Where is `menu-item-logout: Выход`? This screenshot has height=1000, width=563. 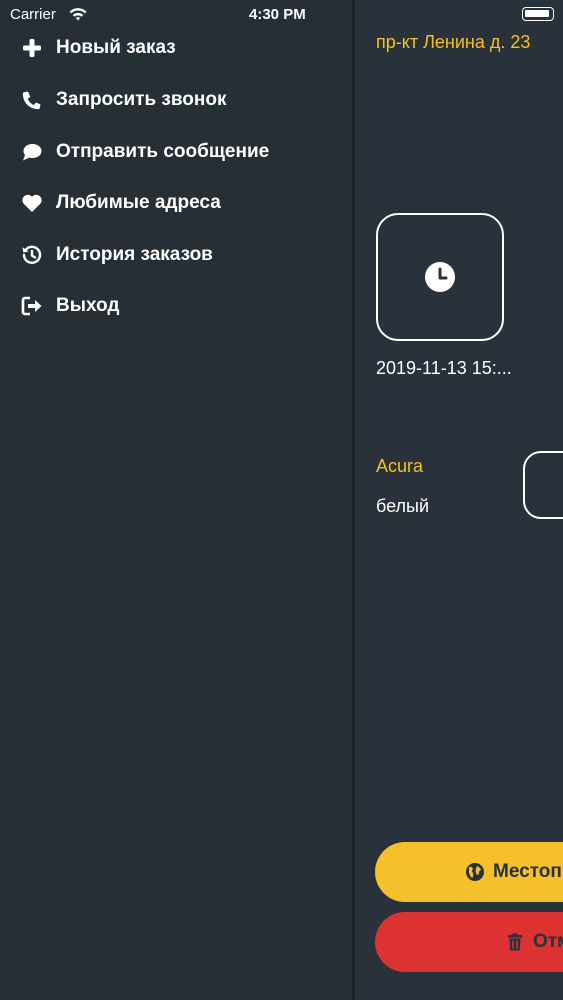 menu-item-logout: Выход is located at coordinates (69, 306).